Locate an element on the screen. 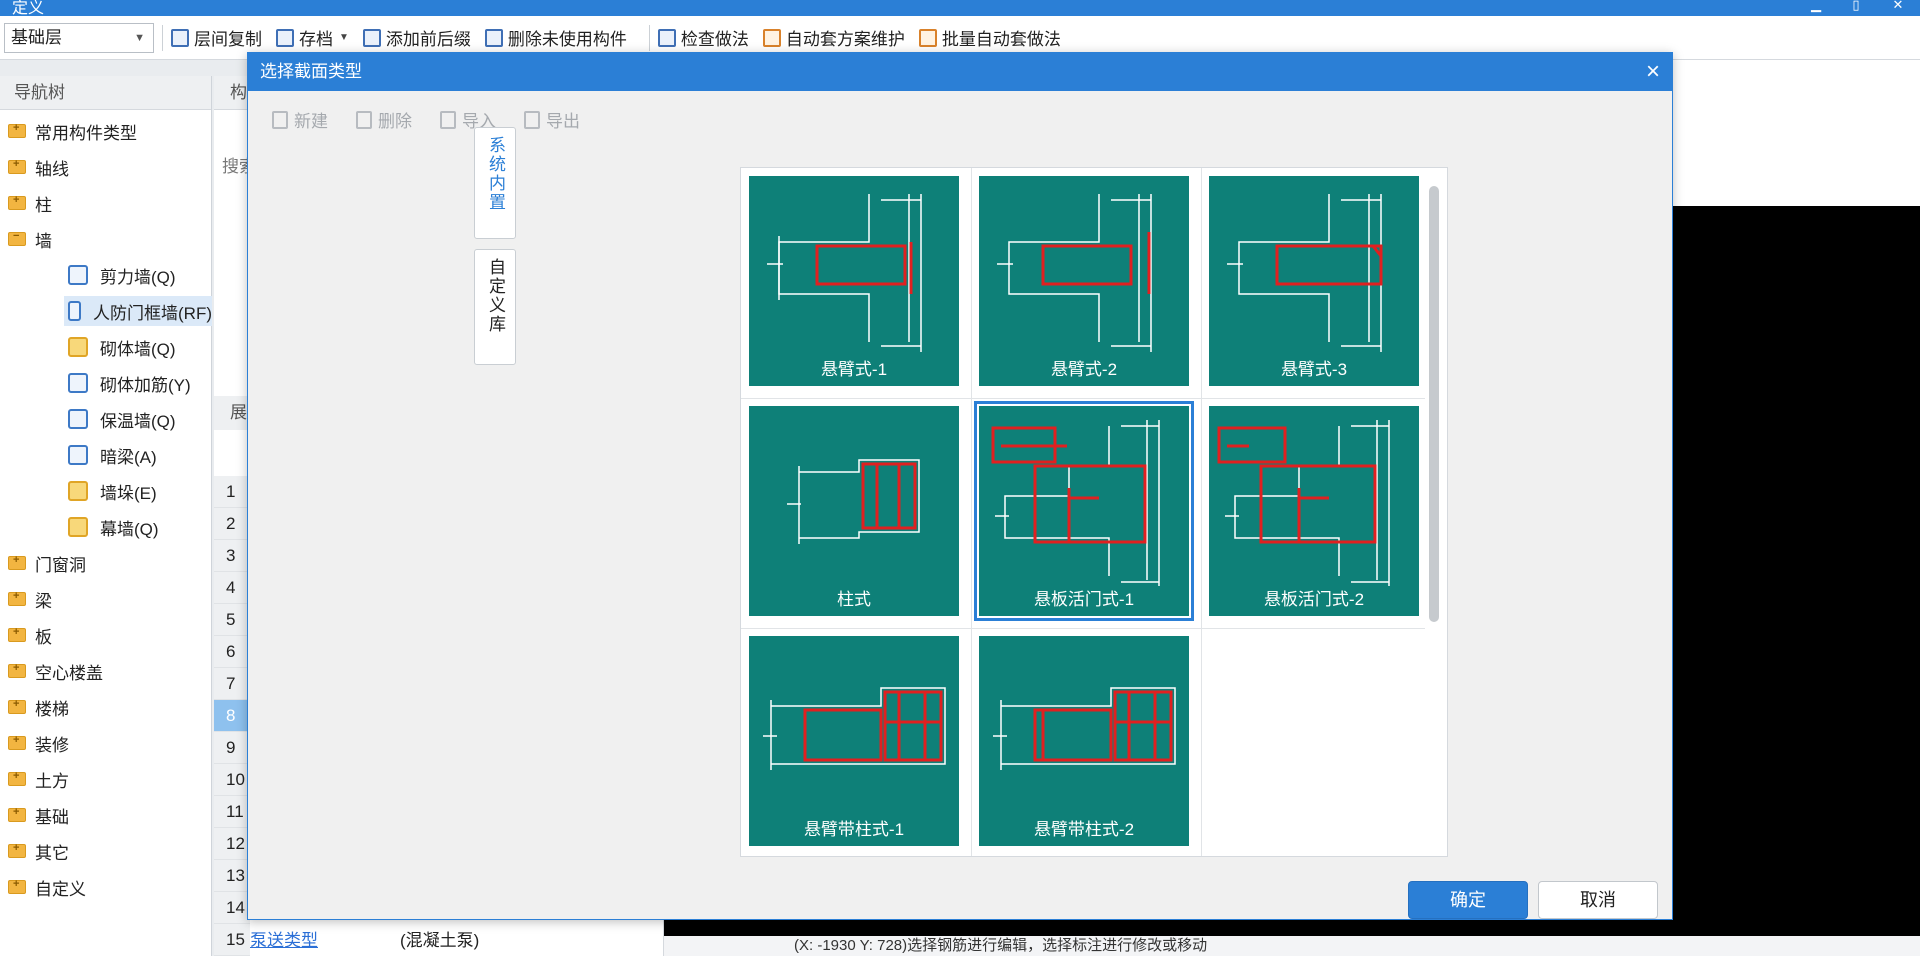  batch-auto-button: 批量自动套做法 is located at coordinates (989, 37).